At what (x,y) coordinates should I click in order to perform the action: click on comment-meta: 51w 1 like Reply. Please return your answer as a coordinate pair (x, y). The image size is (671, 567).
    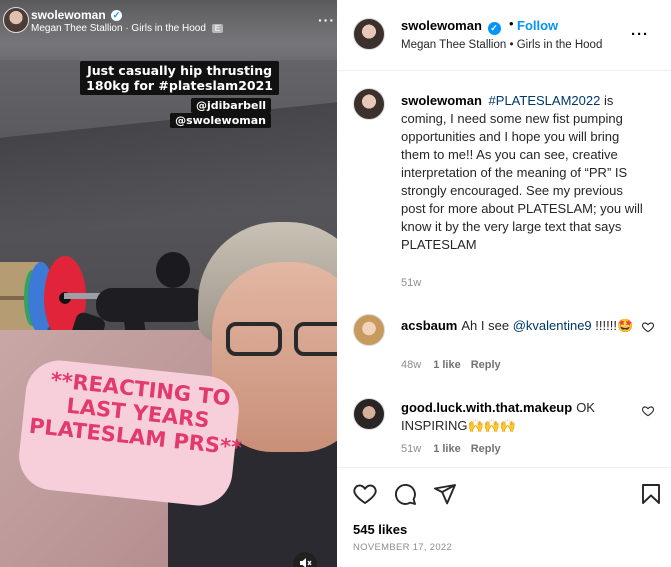
    Looking at the image, I should click on (451, 449).